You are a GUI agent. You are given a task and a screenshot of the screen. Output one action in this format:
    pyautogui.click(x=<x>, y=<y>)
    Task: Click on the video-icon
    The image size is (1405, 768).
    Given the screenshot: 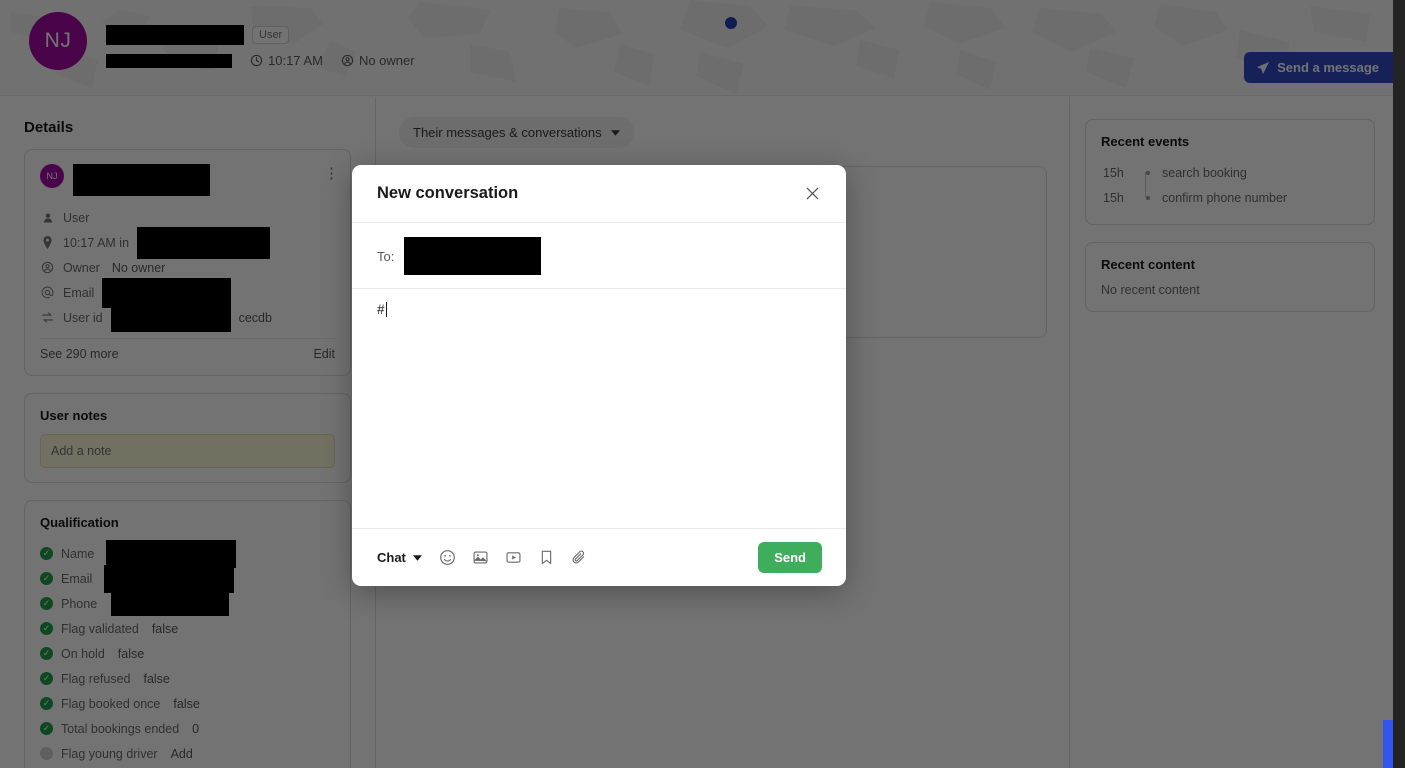 What is the action you would take?
    pyautogui.click(x=513, y=557)
    